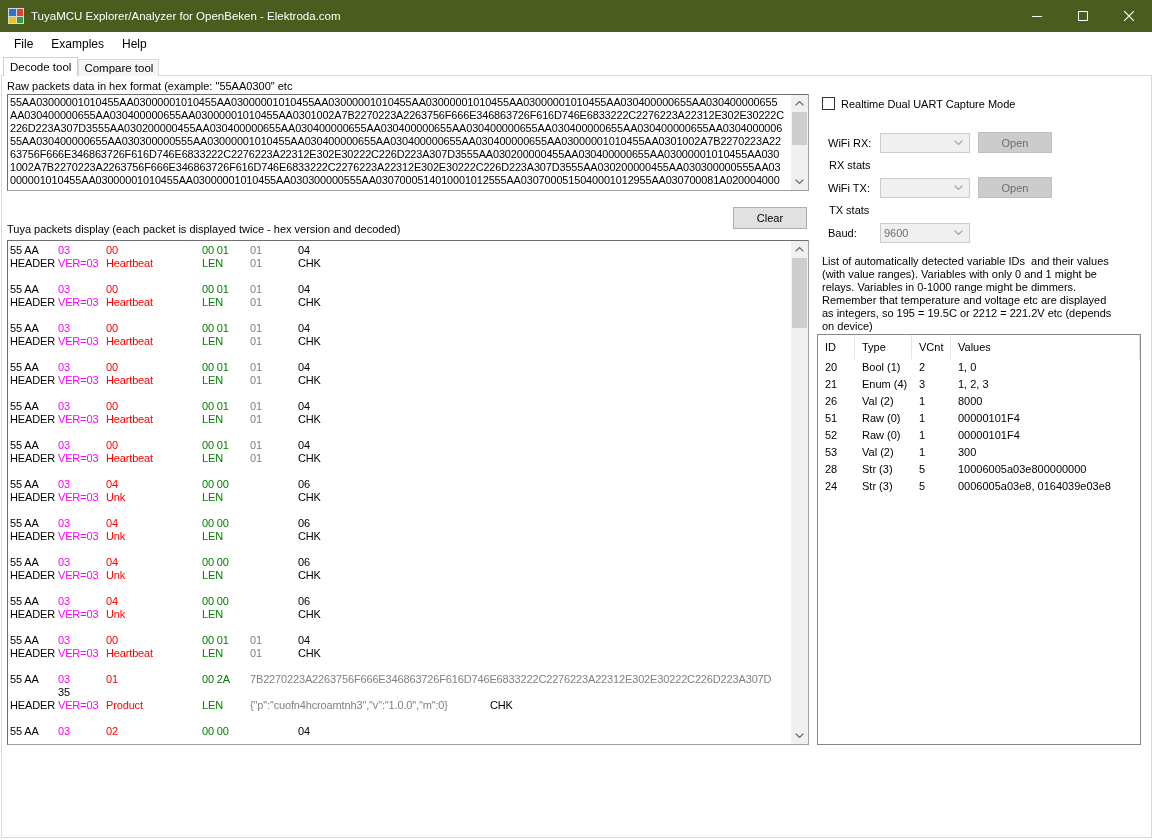 This screenshot has height=840, width=1152. What do you see at coordinates (41, 66) in the screenshot?
I see `tab: Decode tool` at bounding box center [41, 66].